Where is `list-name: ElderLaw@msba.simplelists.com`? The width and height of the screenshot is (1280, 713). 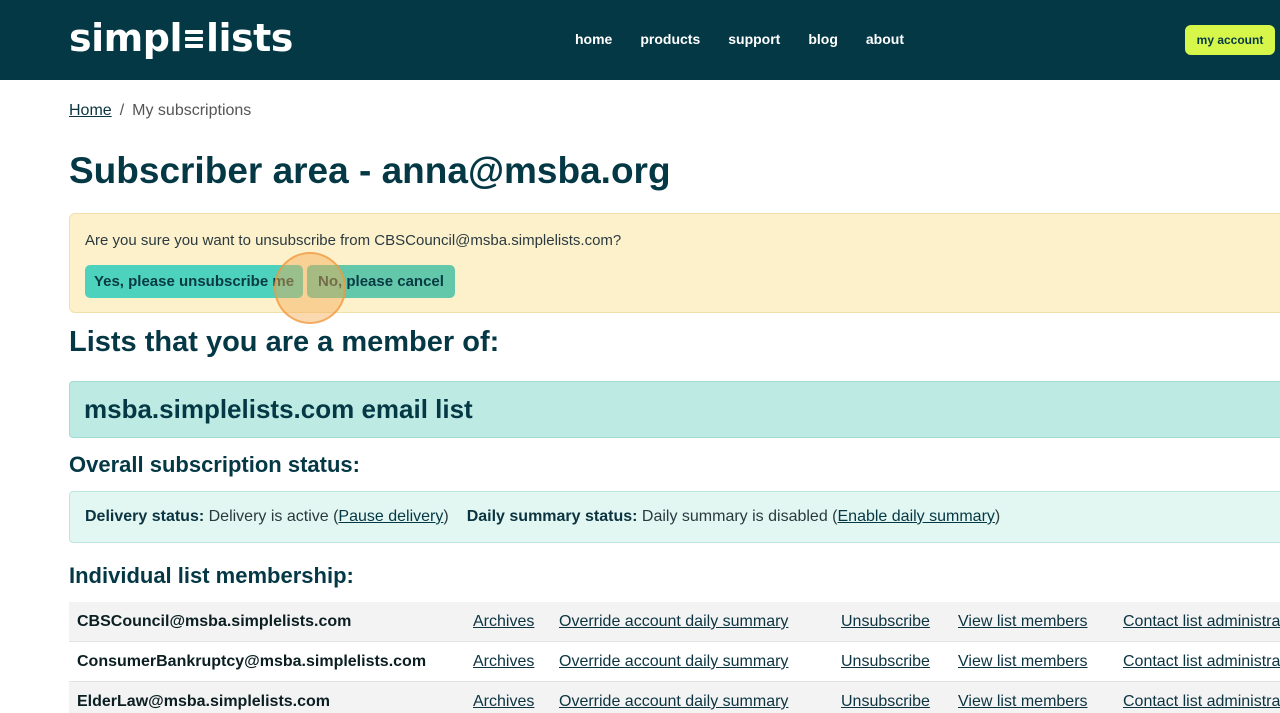
list-name: ElderLaw@msba.simplelists.com is located at coordinates (204, 701).